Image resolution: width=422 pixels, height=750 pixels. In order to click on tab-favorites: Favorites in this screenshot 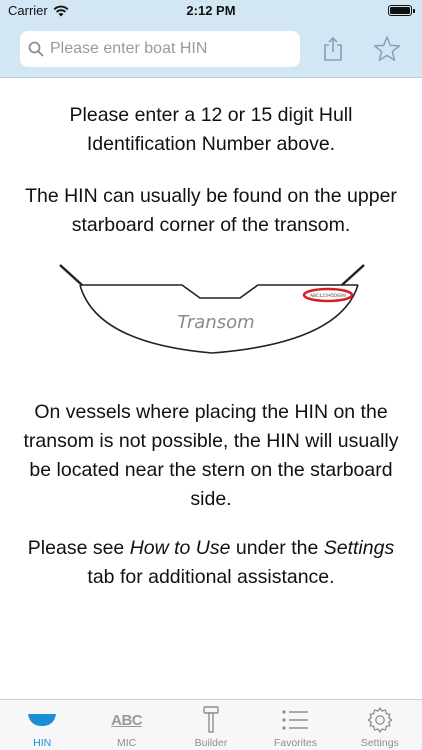, I will do `click(295, 725)`.